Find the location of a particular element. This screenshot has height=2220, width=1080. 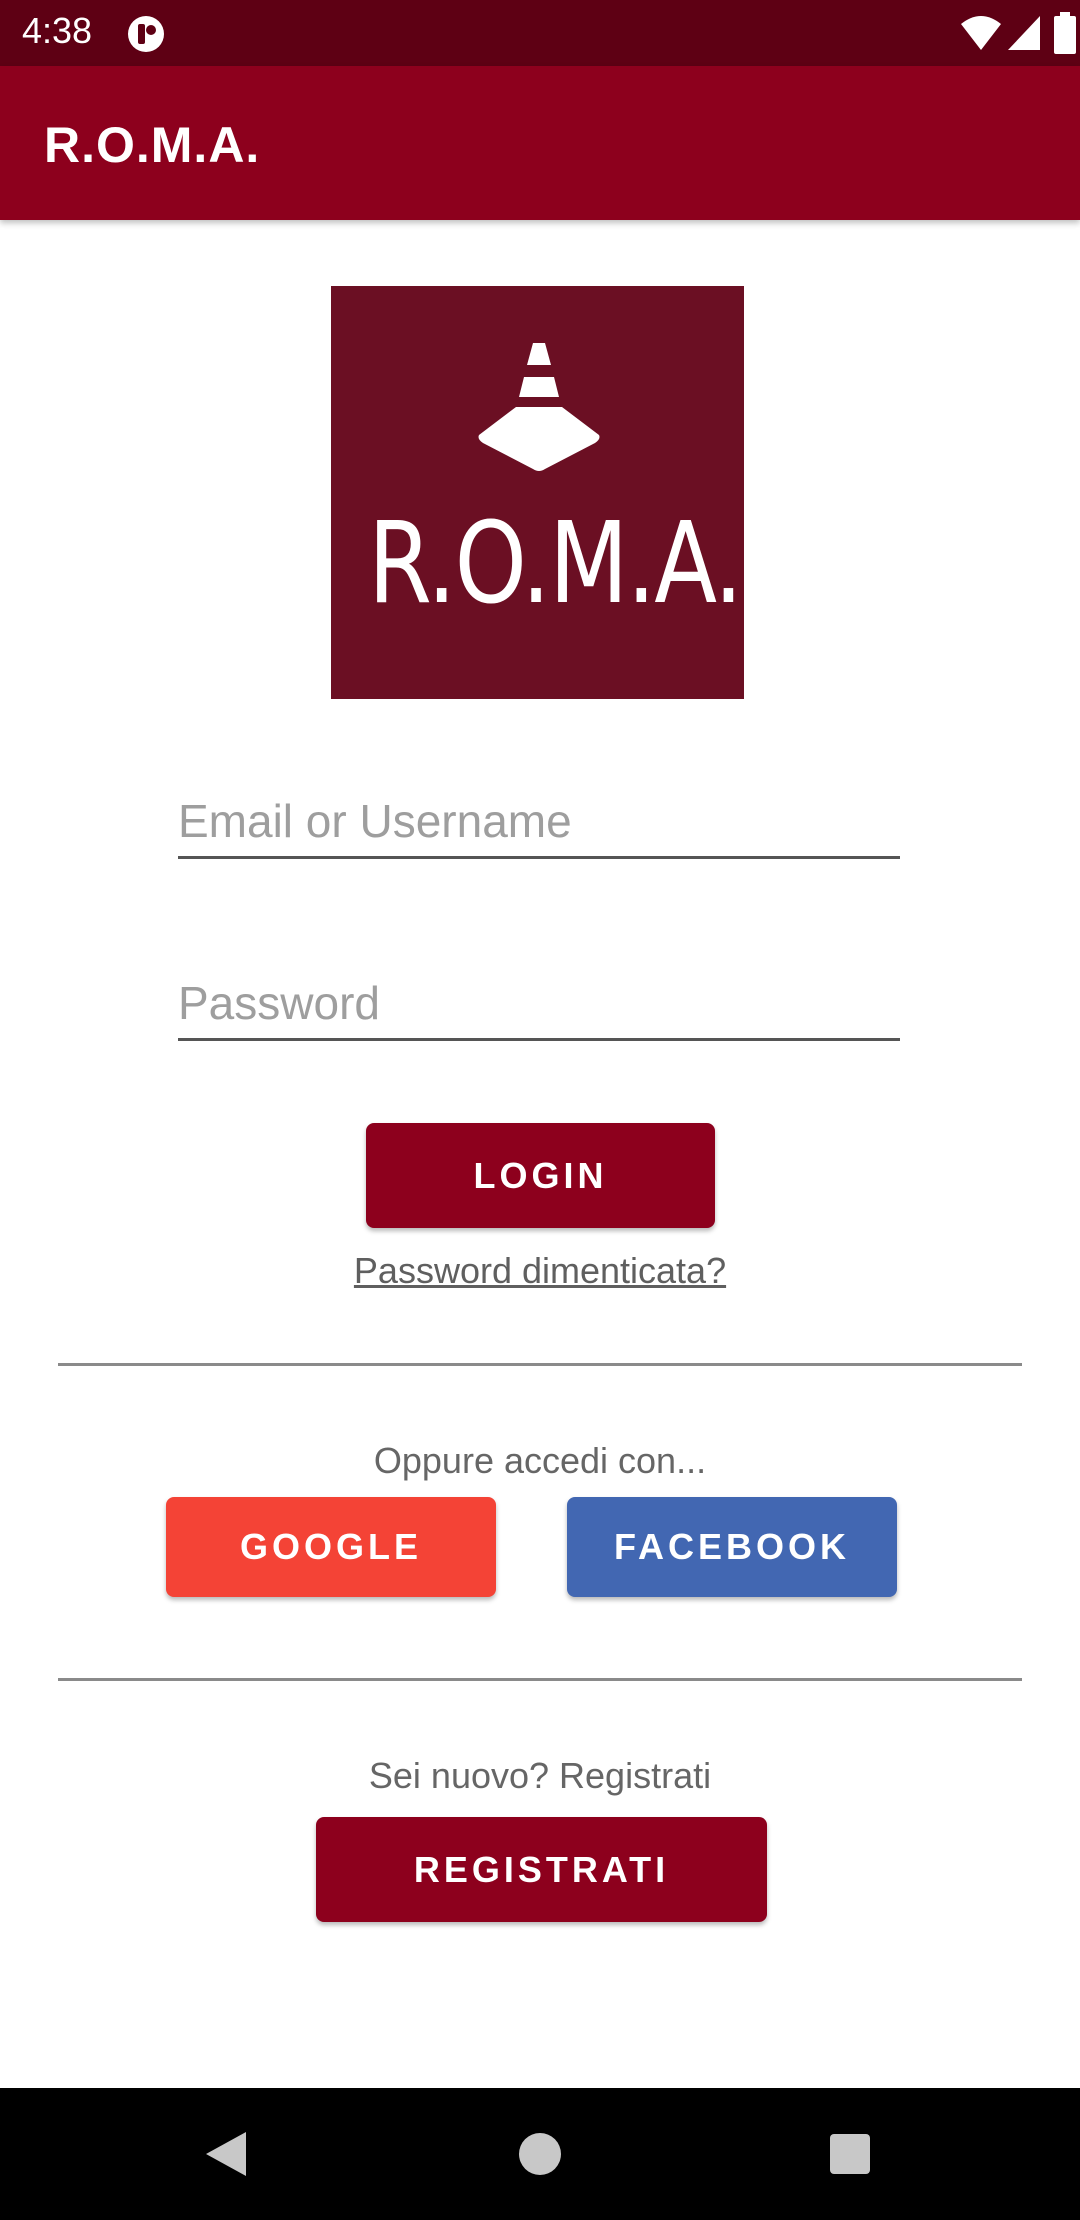

home-icon is located at coordinates (540, 2154).